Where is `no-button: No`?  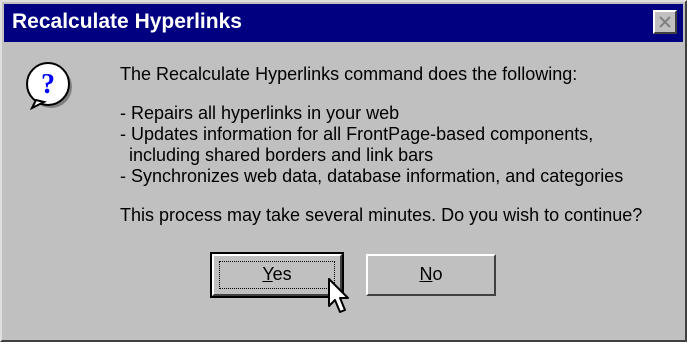
no-button: No is located at coordinates (431, 275).